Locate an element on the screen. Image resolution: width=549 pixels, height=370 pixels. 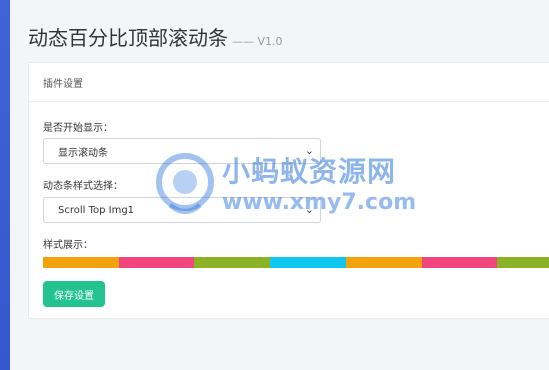
start-display-label: 是否开始显示： is located at coordinates (78, 128).